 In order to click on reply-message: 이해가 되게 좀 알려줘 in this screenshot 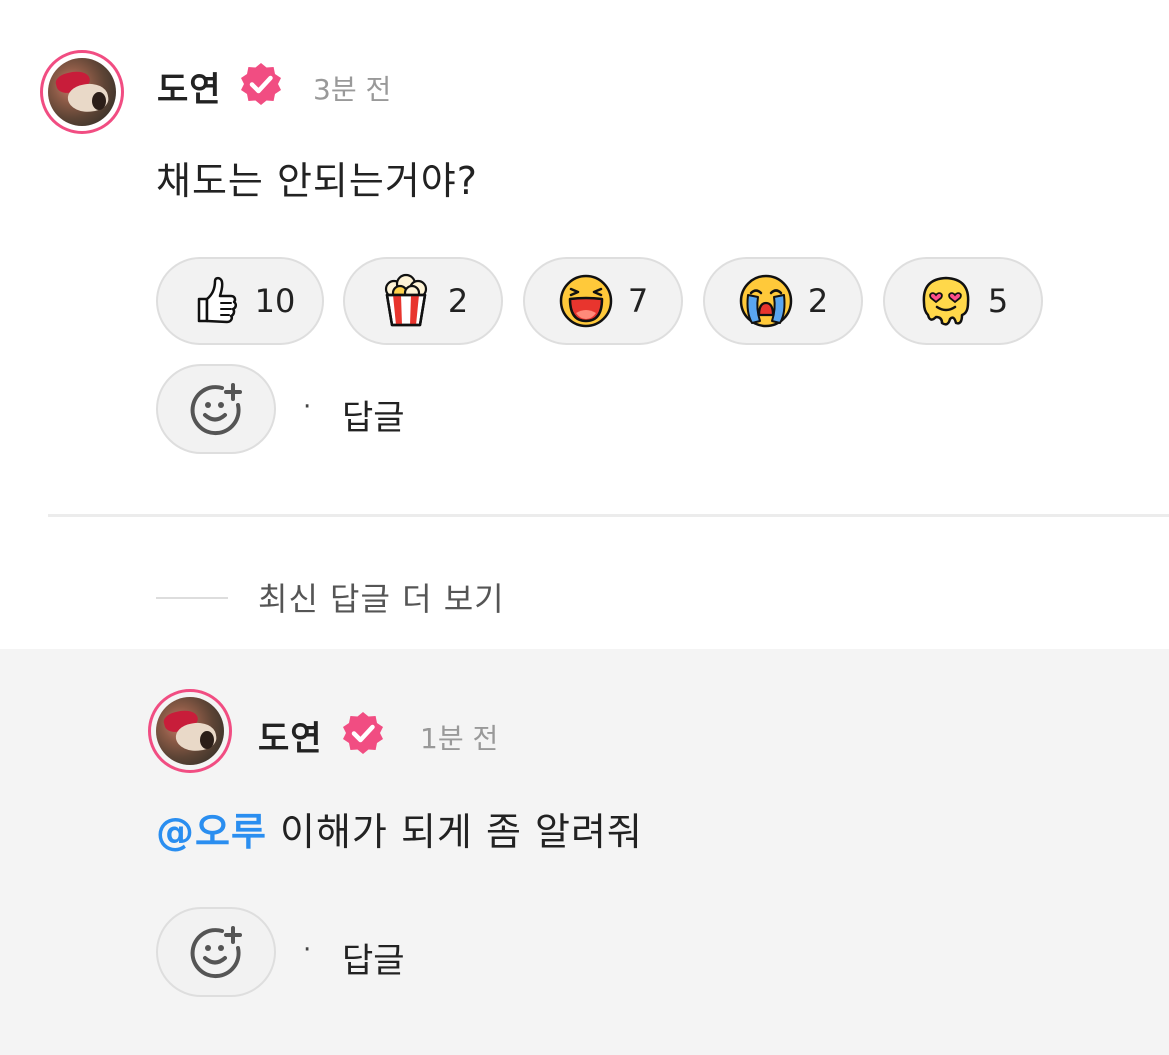, I will do `click(454, 832)`.